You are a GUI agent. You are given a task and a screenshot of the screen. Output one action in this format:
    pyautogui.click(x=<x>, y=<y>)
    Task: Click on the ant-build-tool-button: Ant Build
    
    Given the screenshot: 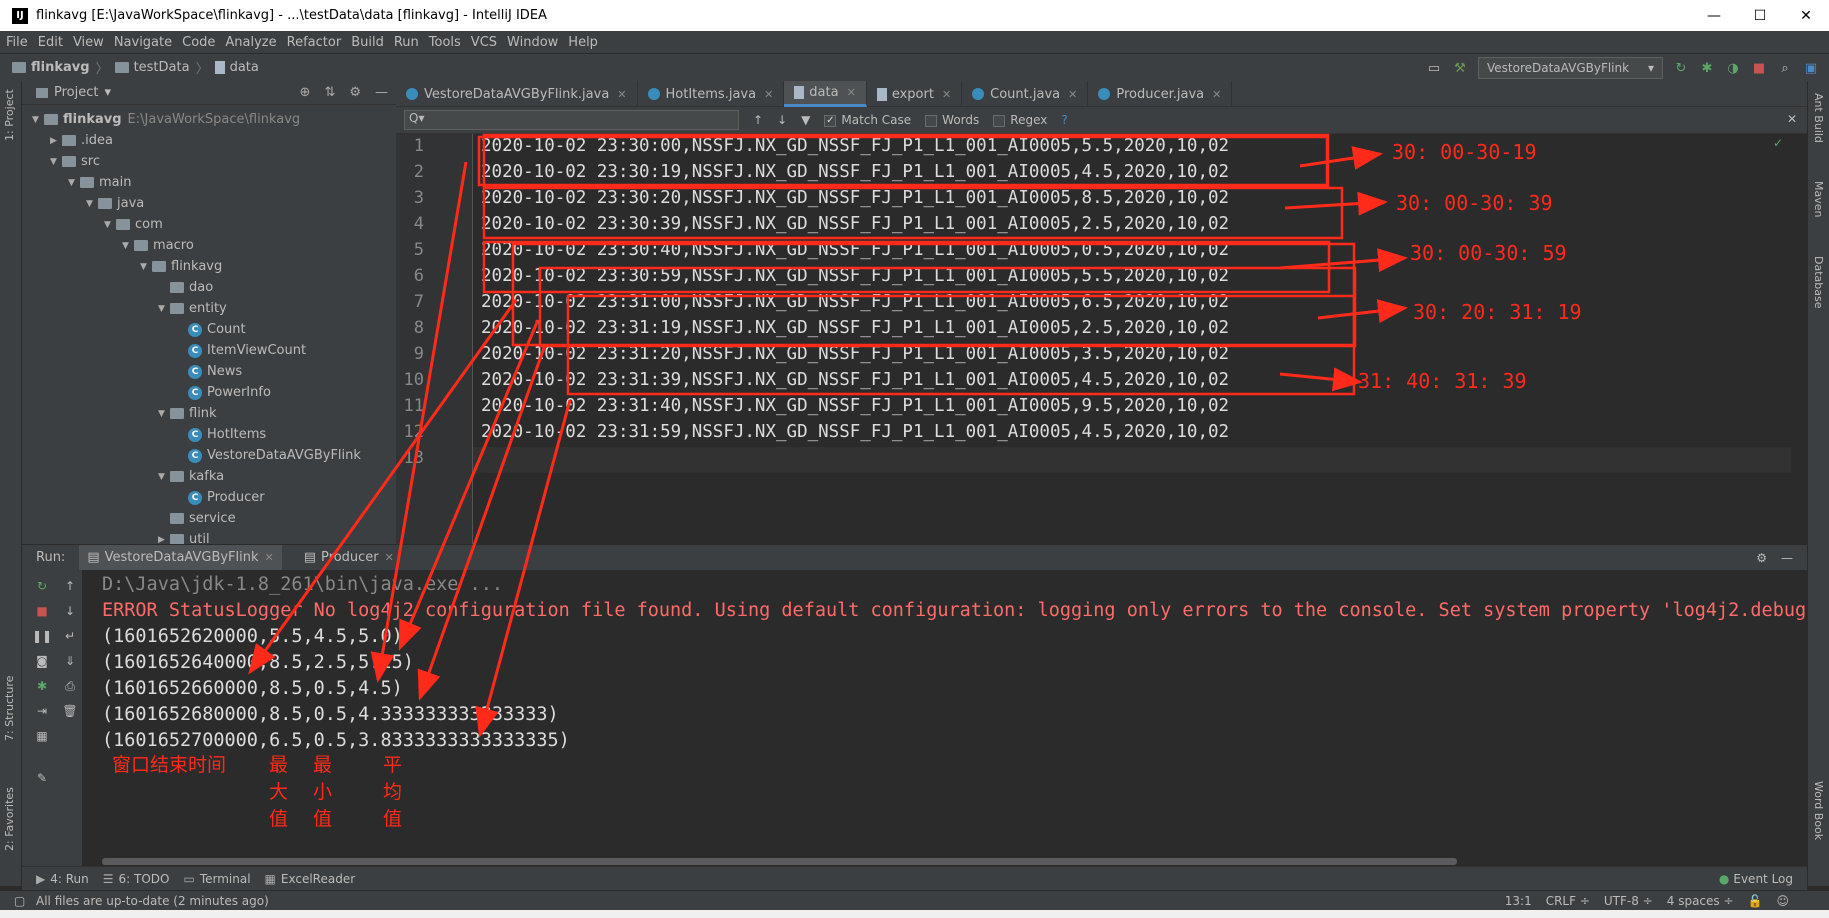 What is the action you would take?
    pyautogui.click(x=1818, y=118)
    